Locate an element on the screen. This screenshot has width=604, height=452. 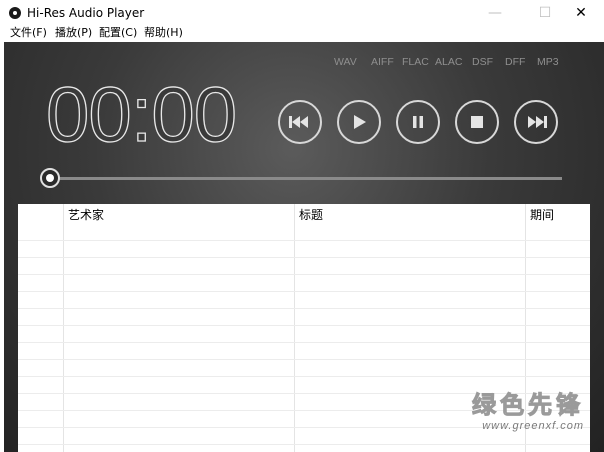
play-icon is located at coordinates (359, 122).